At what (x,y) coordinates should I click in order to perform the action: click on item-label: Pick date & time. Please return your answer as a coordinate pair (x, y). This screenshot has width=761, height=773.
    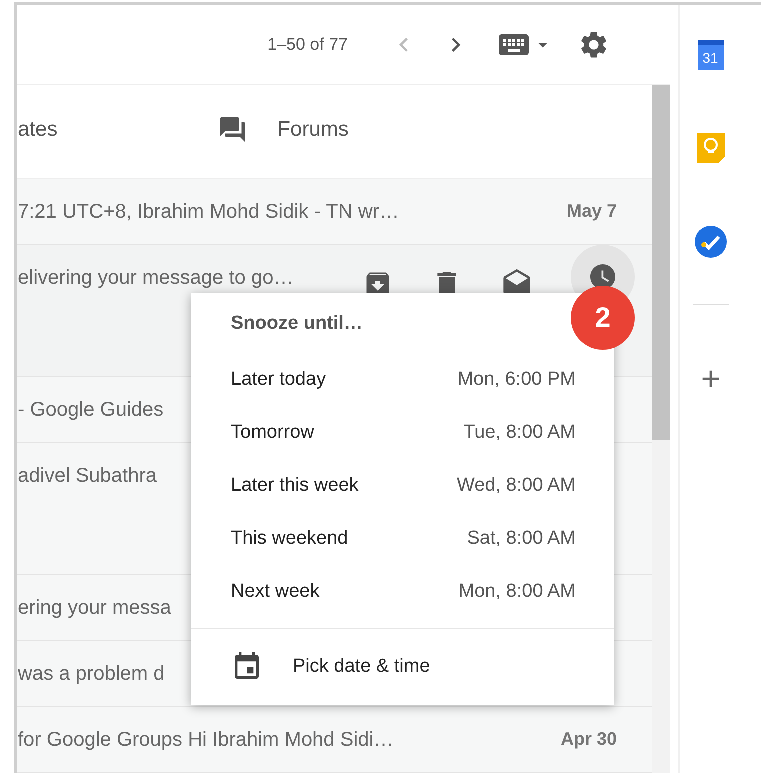
    Looking at the image, I should click on (361, 667).